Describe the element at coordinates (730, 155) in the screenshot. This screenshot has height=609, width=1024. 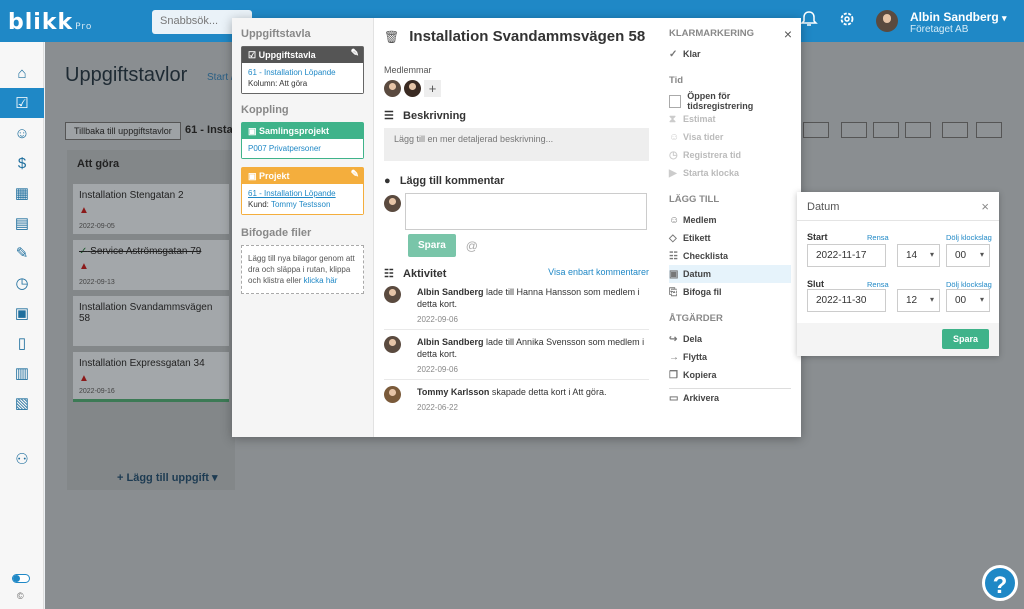
I see `register-time-button: ◷ Registrera tid` at that location.